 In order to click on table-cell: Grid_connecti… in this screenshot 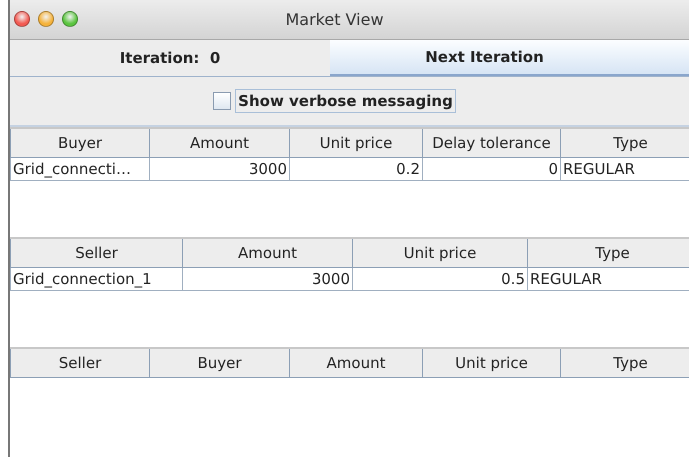, I will do `click(80, 168)`.